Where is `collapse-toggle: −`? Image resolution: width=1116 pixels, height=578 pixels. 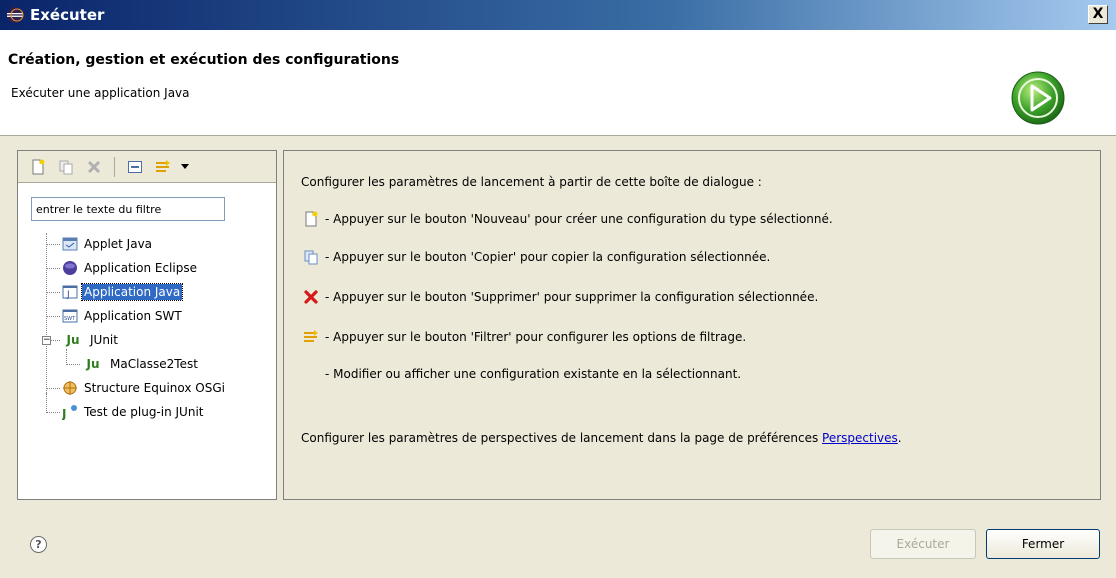
collapse-toggle: − is located at coordinates (46, 340).